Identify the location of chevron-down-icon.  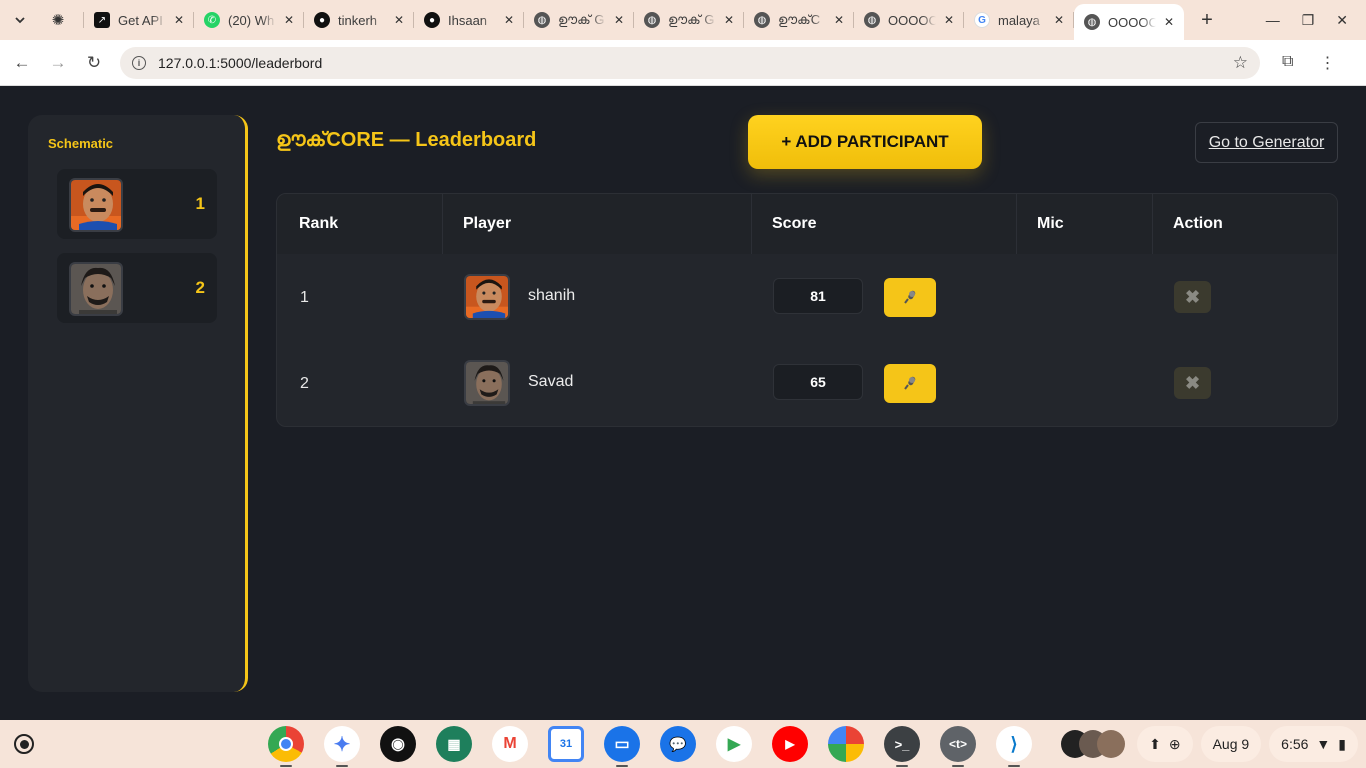
(20, 20).